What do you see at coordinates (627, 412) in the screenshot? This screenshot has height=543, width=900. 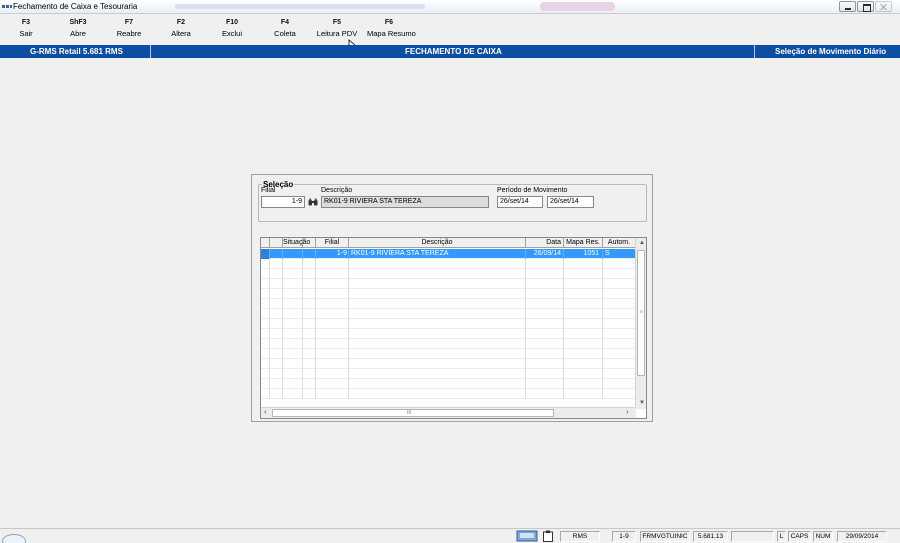 I see `scroll-right-icon: ›` at bounding box center [627, 412].